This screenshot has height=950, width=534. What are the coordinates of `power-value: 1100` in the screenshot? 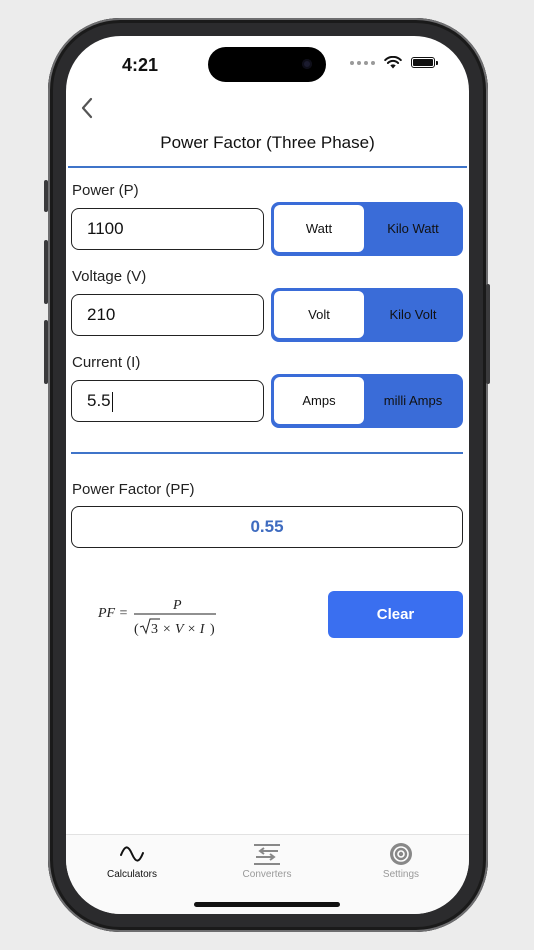 It's located at (105, 228).